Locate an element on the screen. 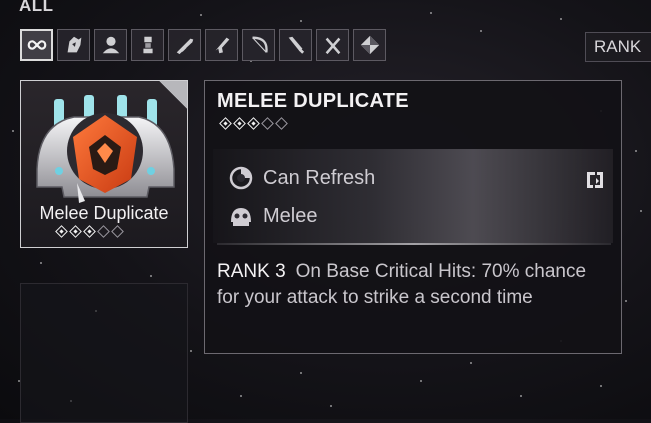  filter-dual-melee-button is located at coordinates (332, 45).